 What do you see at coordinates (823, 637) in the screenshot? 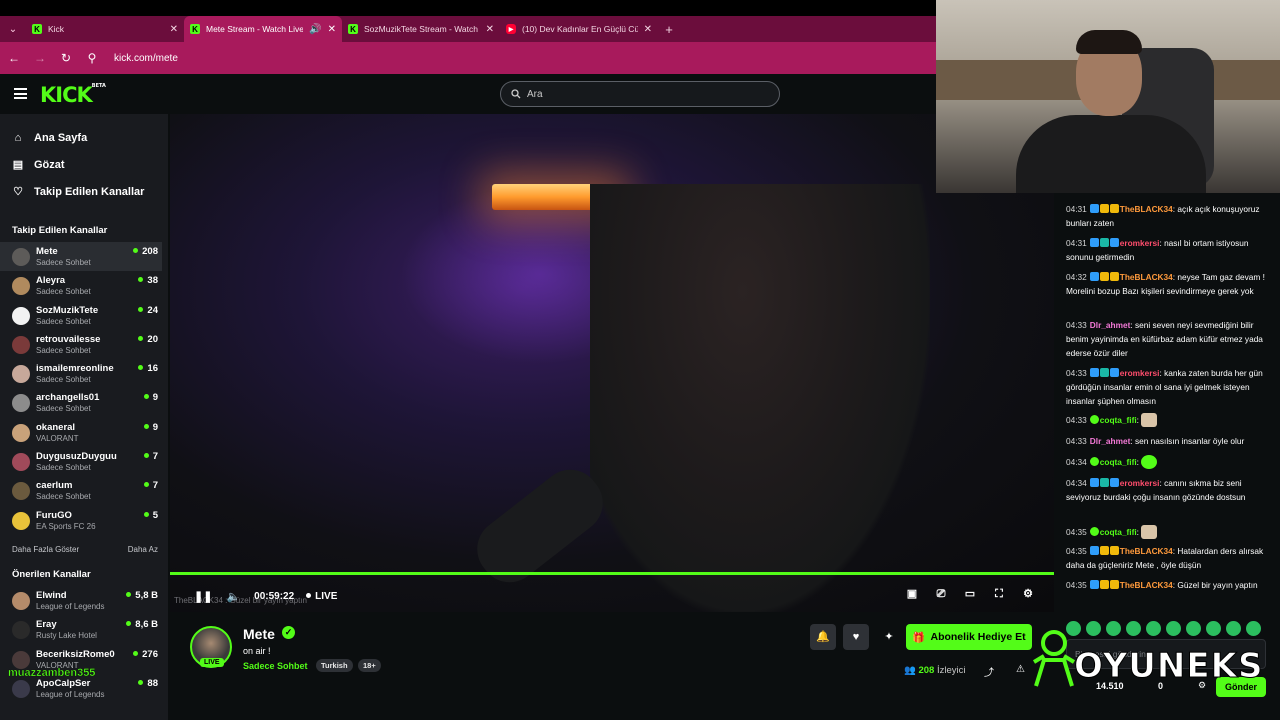
I see `notification-bell-icon: 🔔` at bounding box center [823, 637].